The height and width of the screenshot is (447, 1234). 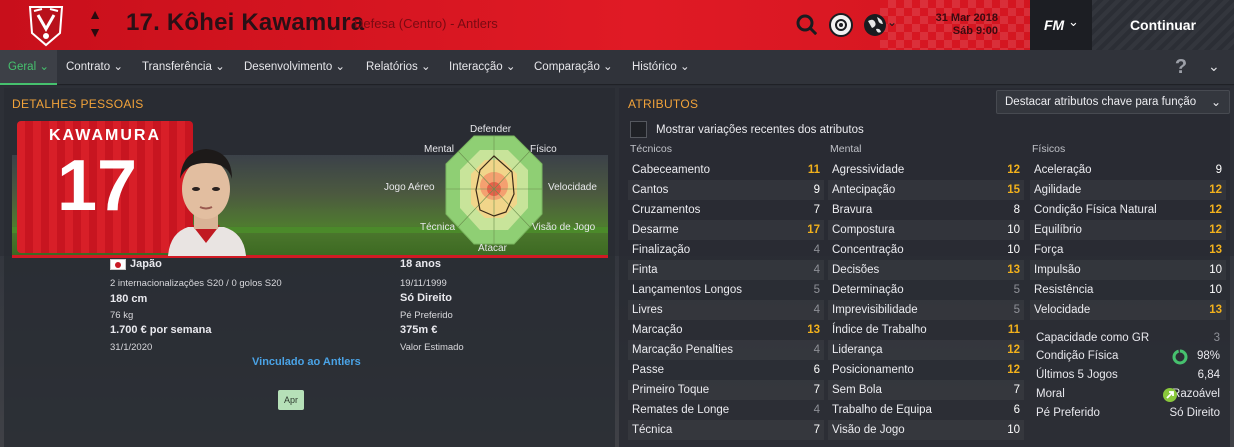 What do you see at coordinates (1013, 430) in the screenshot?
I see `attribute-value: 10` at bounding box center [1013, 430].